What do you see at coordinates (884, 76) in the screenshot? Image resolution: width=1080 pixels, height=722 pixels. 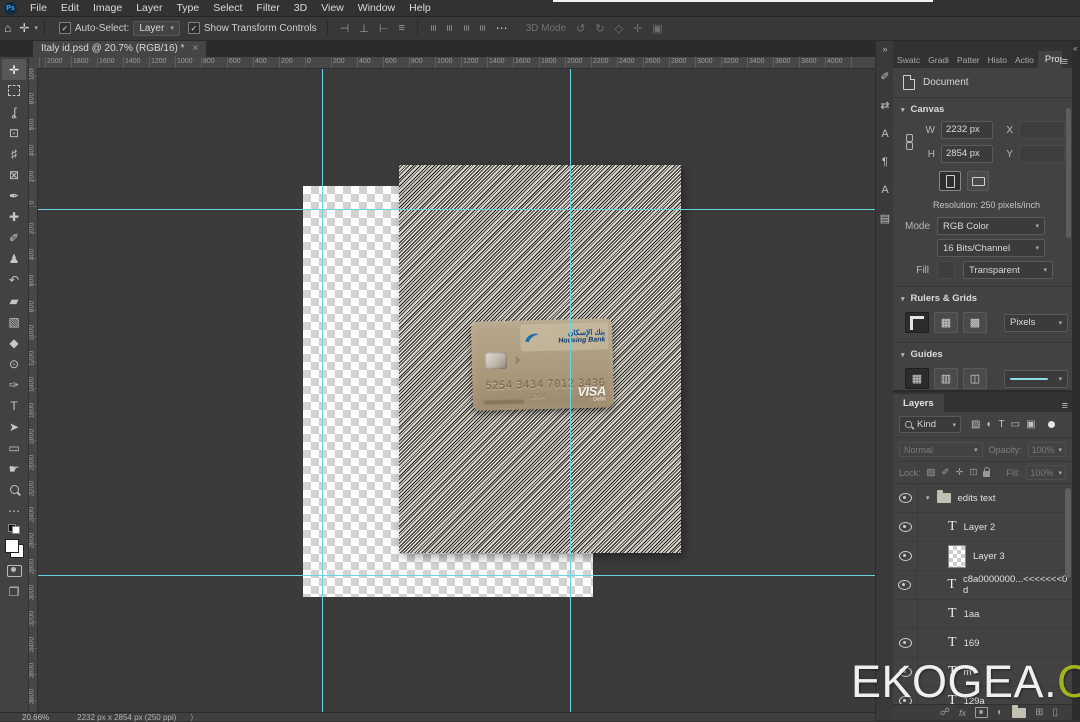 I see `brush-settings-panel-icon: ✐` at bounding box center [884, 76].